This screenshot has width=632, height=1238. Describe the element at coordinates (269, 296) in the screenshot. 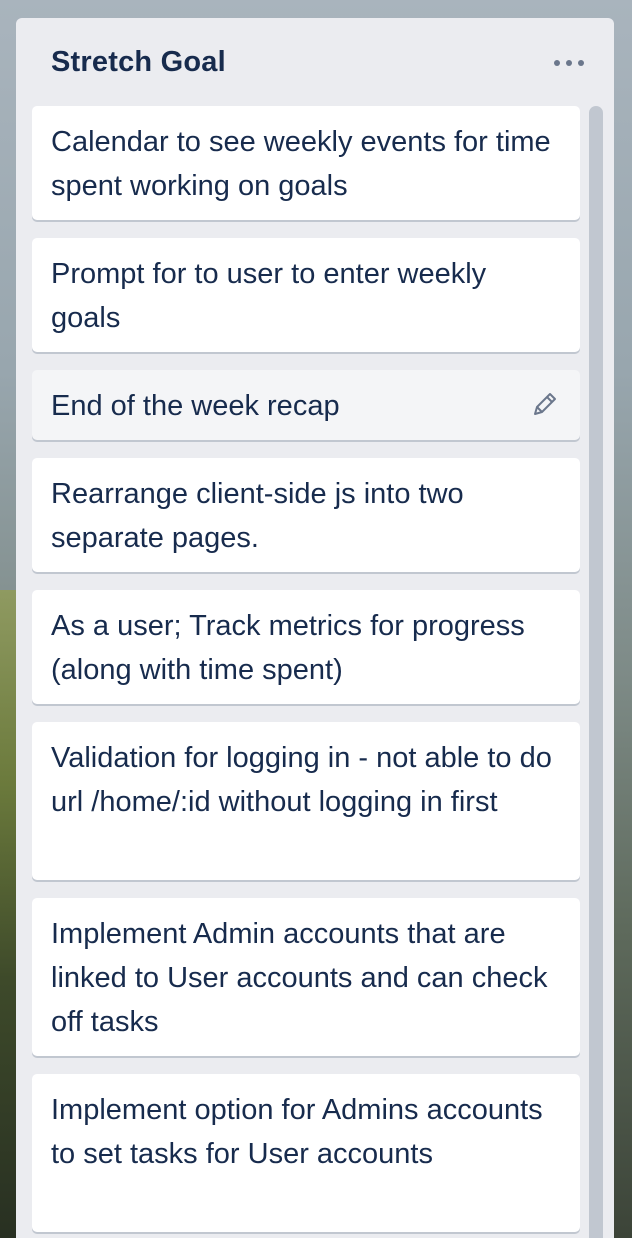

I see `card-title: Prompt for to user to enter weekly goals` at that location.